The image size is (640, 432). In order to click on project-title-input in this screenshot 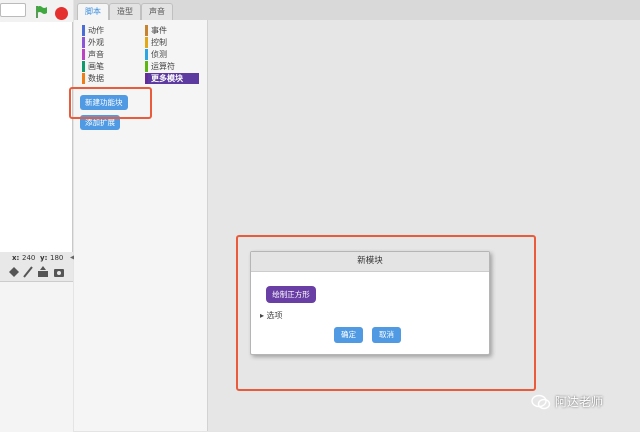, I will do `click(13, 10)`.